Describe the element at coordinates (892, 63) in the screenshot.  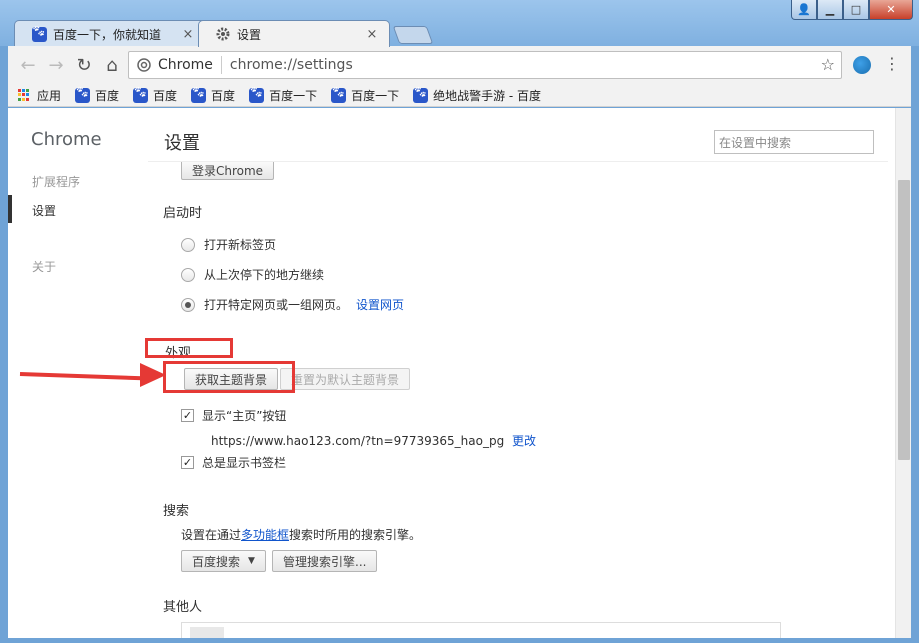
I see `menu-icon: ⋮` at that location.